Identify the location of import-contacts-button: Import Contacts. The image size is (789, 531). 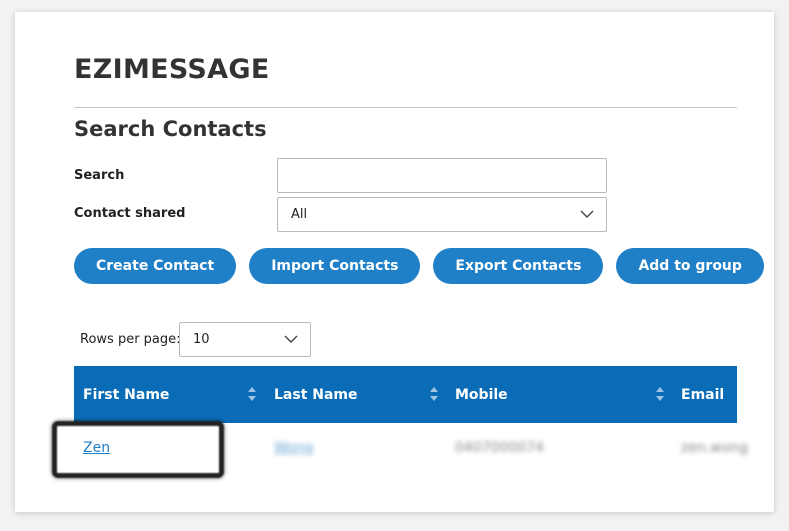
(335, 266).